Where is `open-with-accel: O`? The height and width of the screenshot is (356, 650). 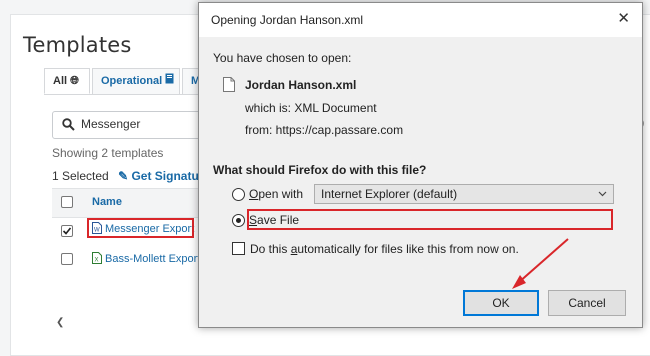
open-with-accel: O is located at coordinates (254, 194).